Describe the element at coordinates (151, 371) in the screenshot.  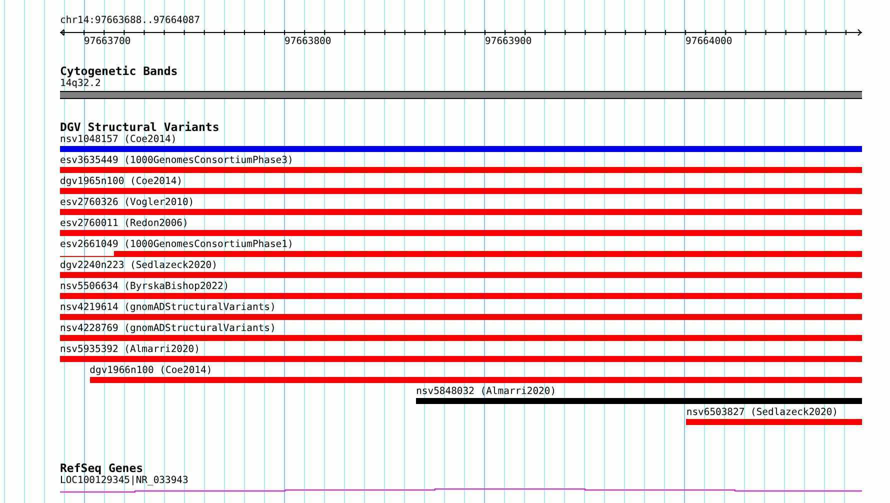
I see `variant-label: dgv1966n100 (Coe2014)` at that location.